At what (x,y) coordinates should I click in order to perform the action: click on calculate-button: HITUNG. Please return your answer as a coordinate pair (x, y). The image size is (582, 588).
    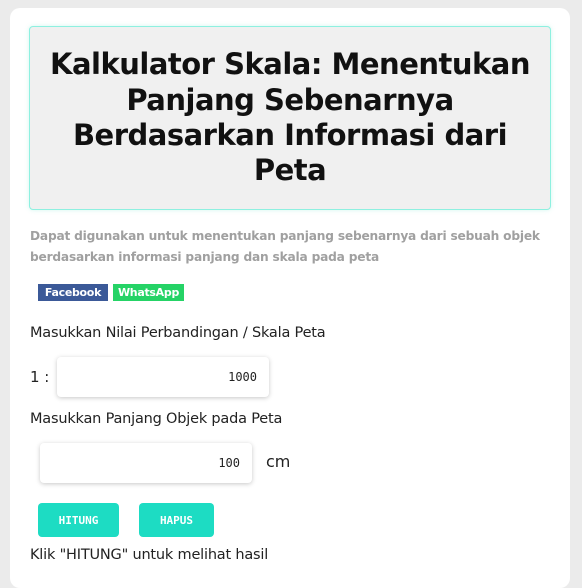
    Looking at the image, I should click on (78, 520).